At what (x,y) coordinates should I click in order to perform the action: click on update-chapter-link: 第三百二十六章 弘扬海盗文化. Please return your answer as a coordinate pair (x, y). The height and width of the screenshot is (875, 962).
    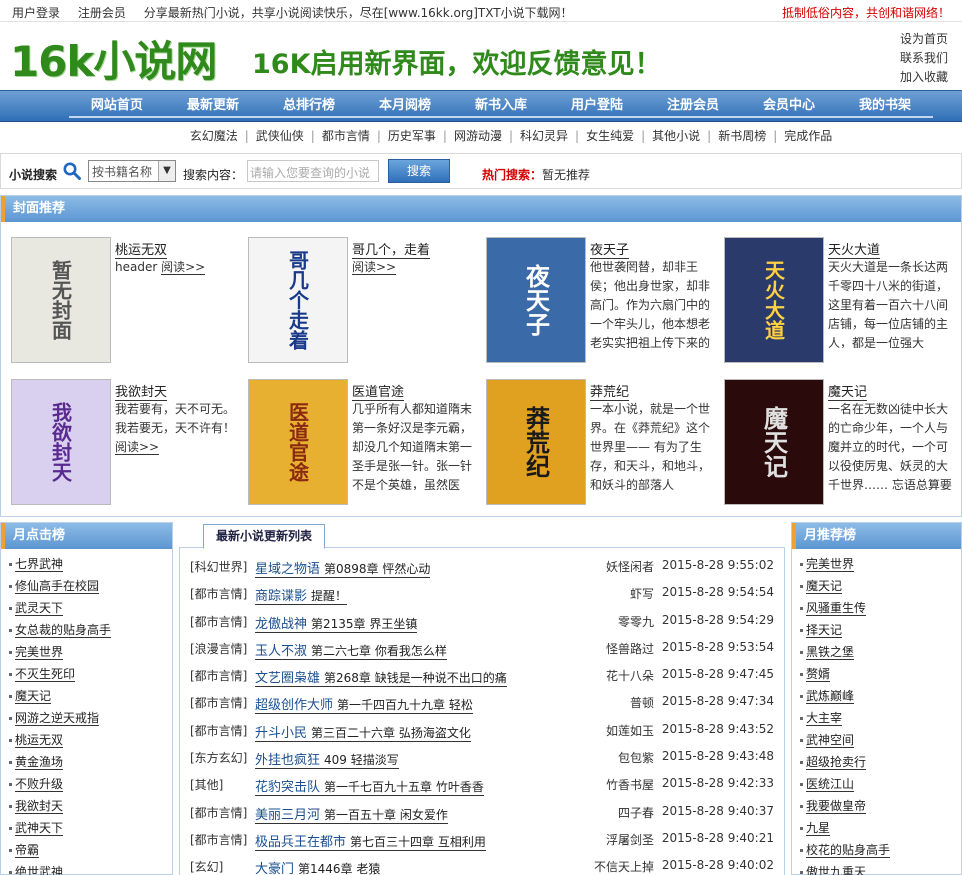
    Looking at the image, I should click on (391, 733).